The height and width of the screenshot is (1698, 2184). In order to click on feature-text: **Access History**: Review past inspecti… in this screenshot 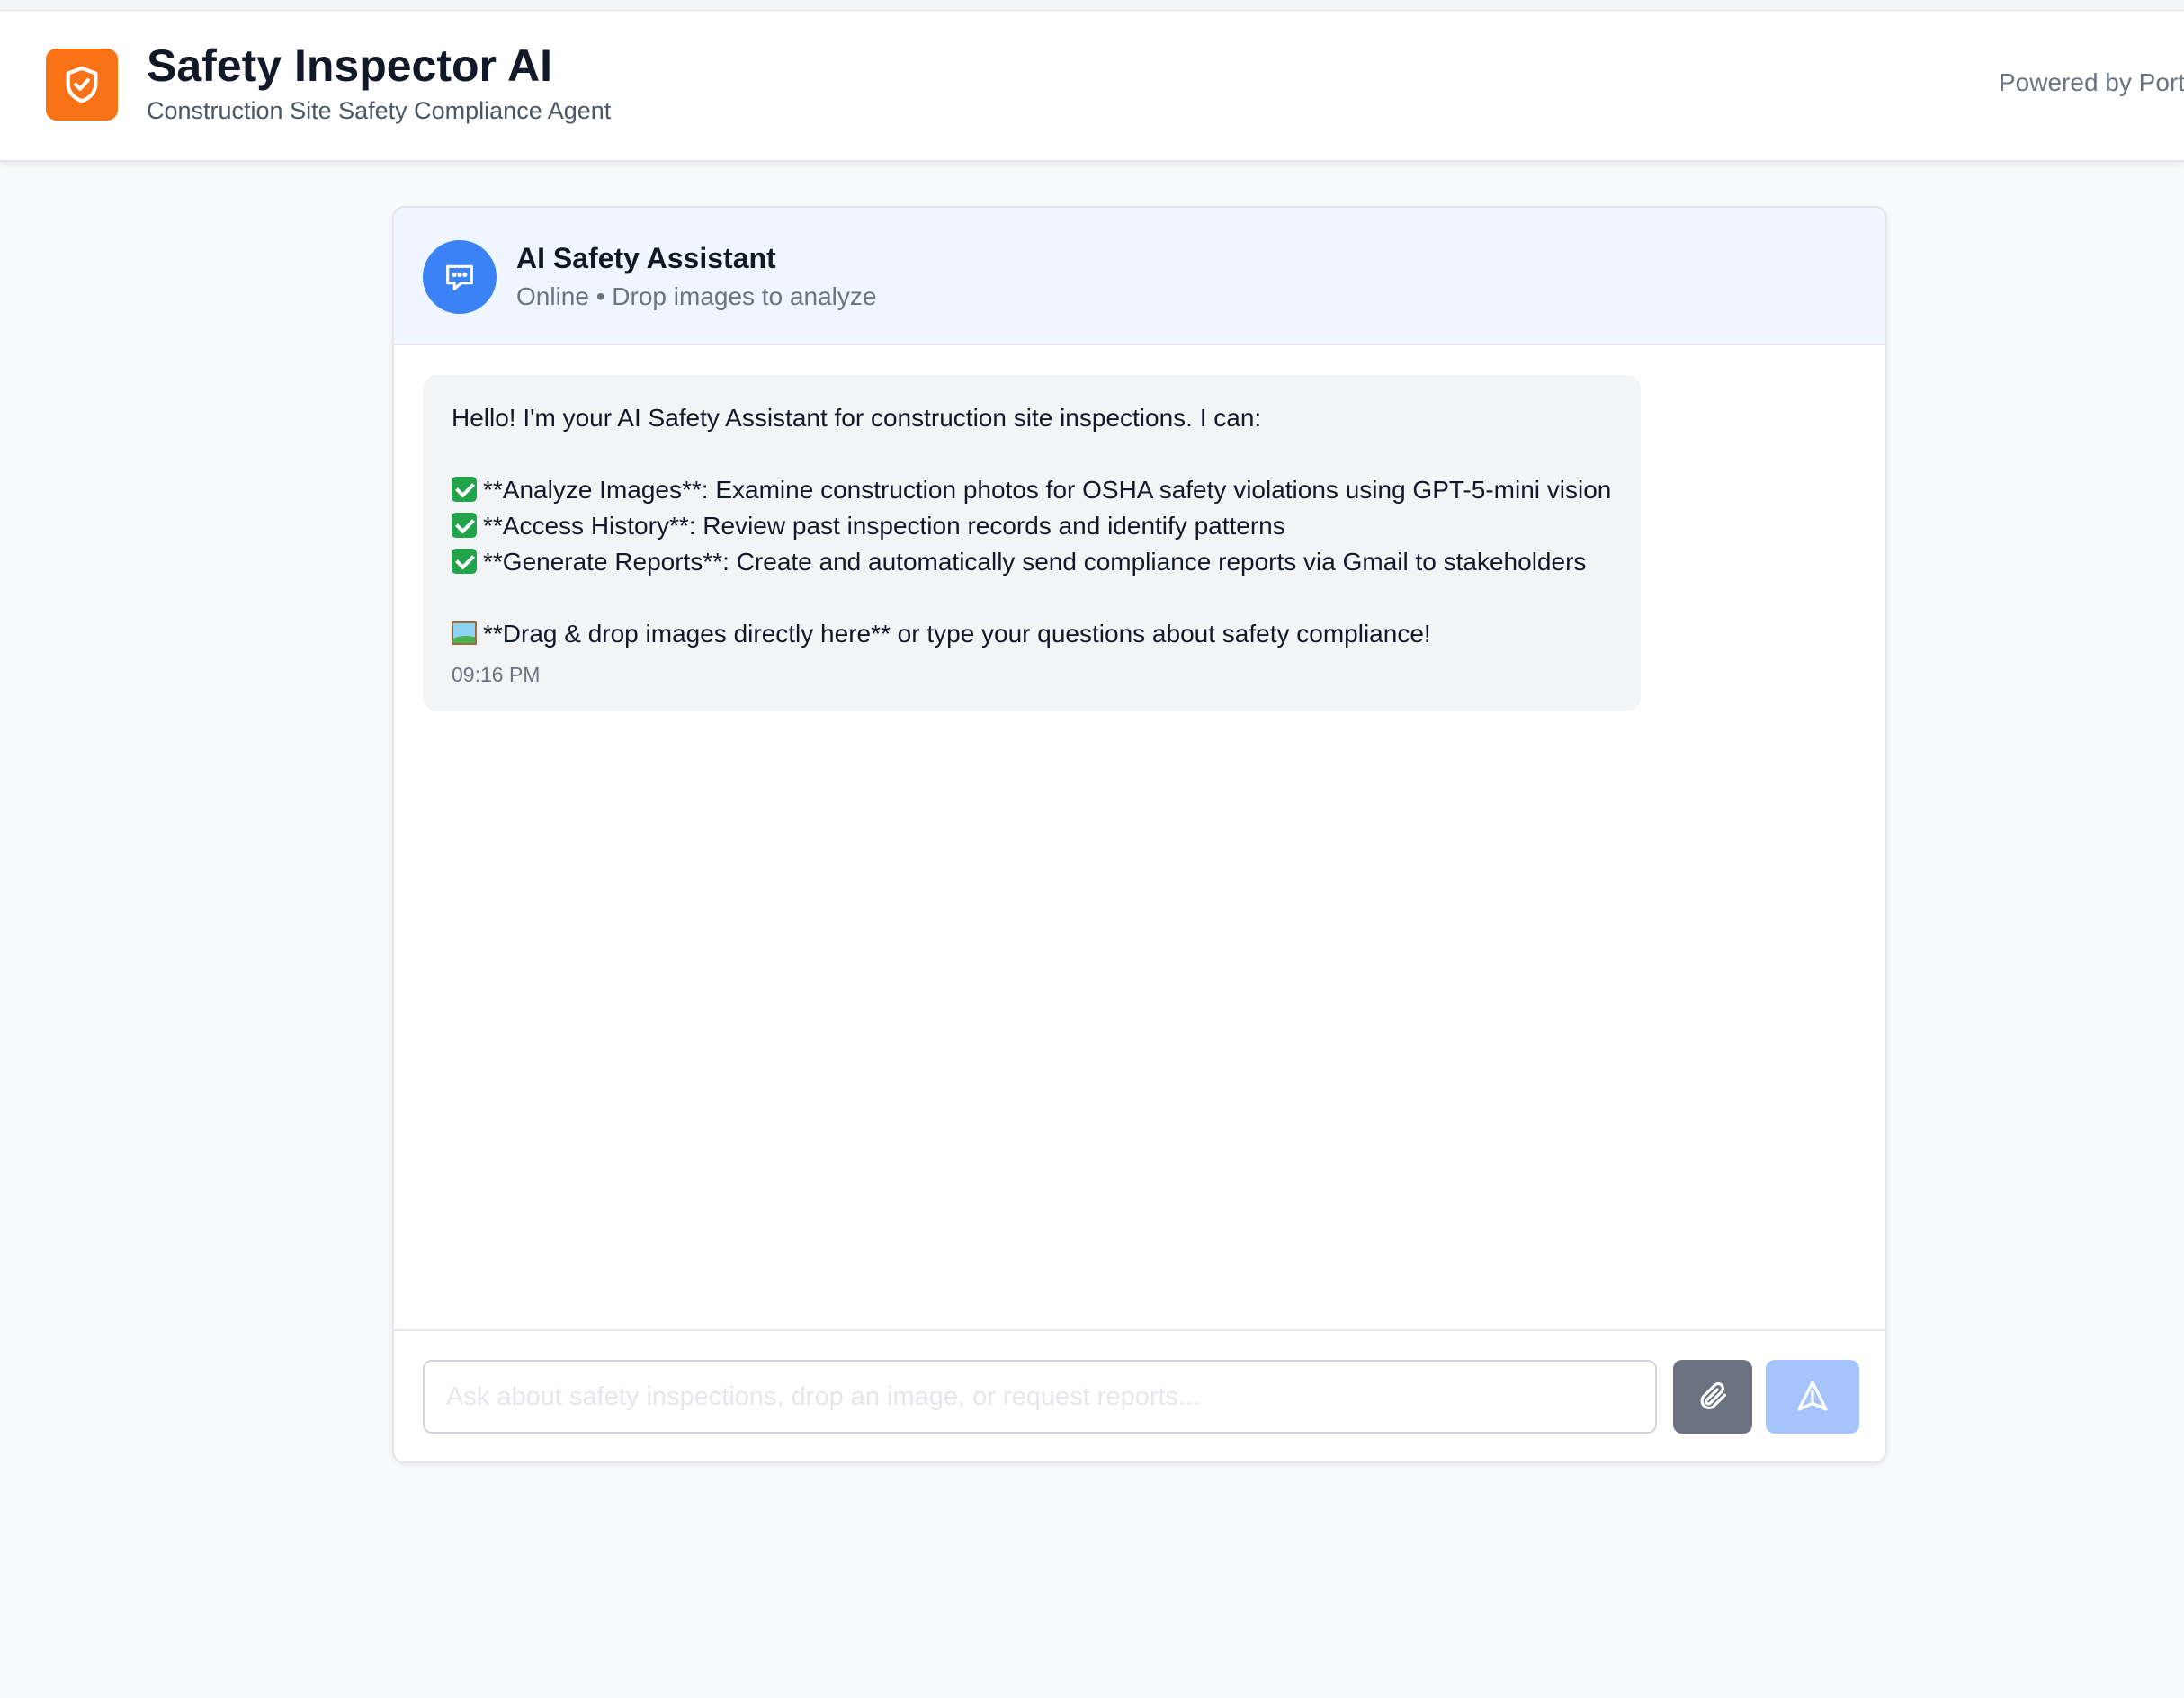, I will do `click(884, 526)`.